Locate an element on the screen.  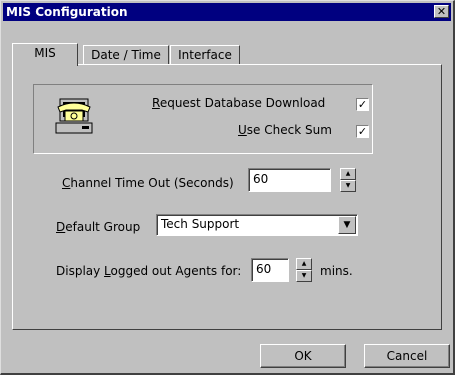
close-icon: ✕ is located at coordinates (441, 11).